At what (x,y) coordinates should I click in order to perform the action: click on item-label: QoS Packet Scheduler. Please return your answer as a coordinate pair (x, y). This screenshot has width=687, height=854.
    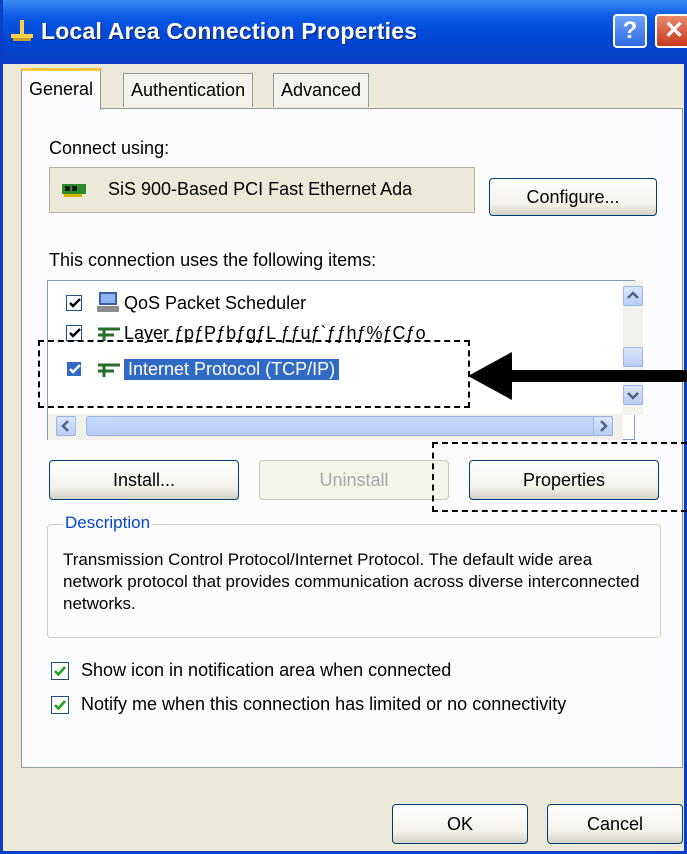
    Looking at the image, I should click on (215, 303).